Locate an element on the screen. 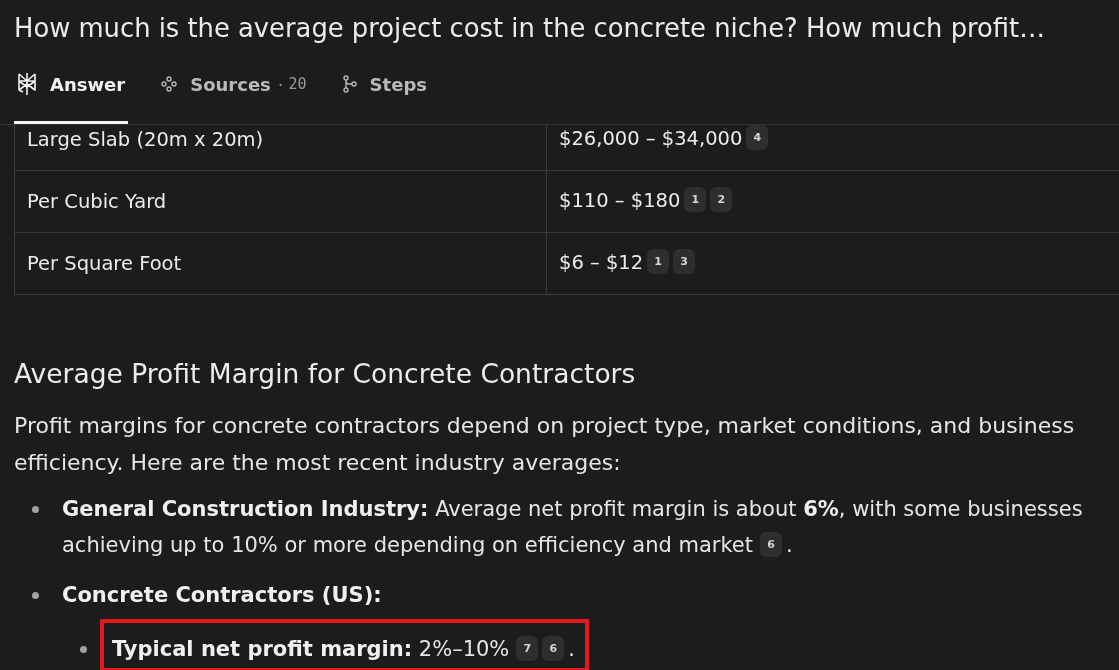 The image size is (1119, 670). row-label: Per Square Foot is located at coordinates (104, 263).